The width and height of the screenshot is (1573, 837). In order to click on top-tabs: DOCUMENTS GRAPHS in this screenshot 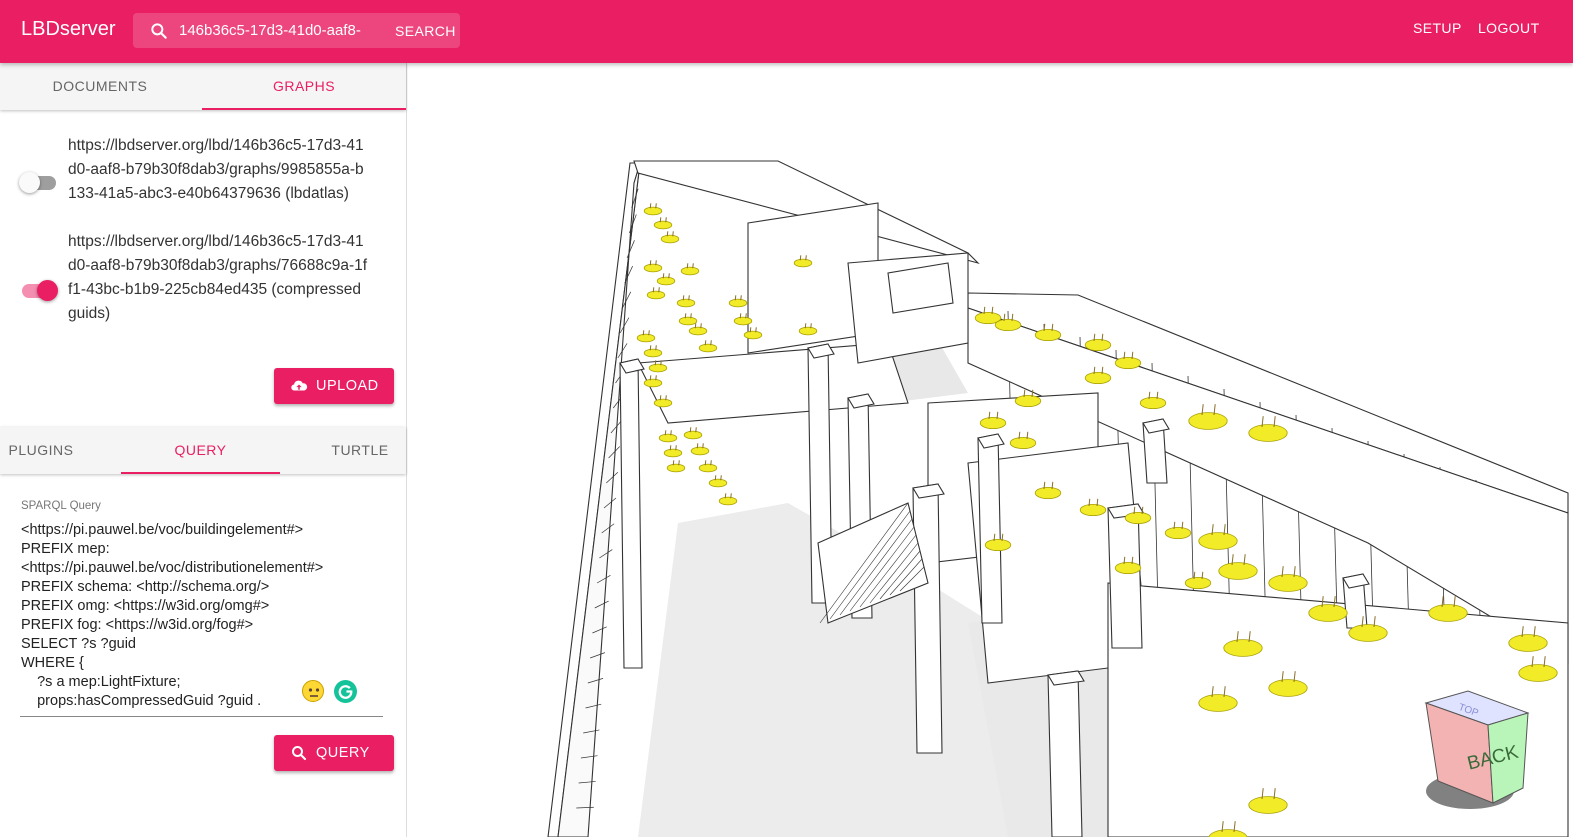, I will do `click(203, 86)`.